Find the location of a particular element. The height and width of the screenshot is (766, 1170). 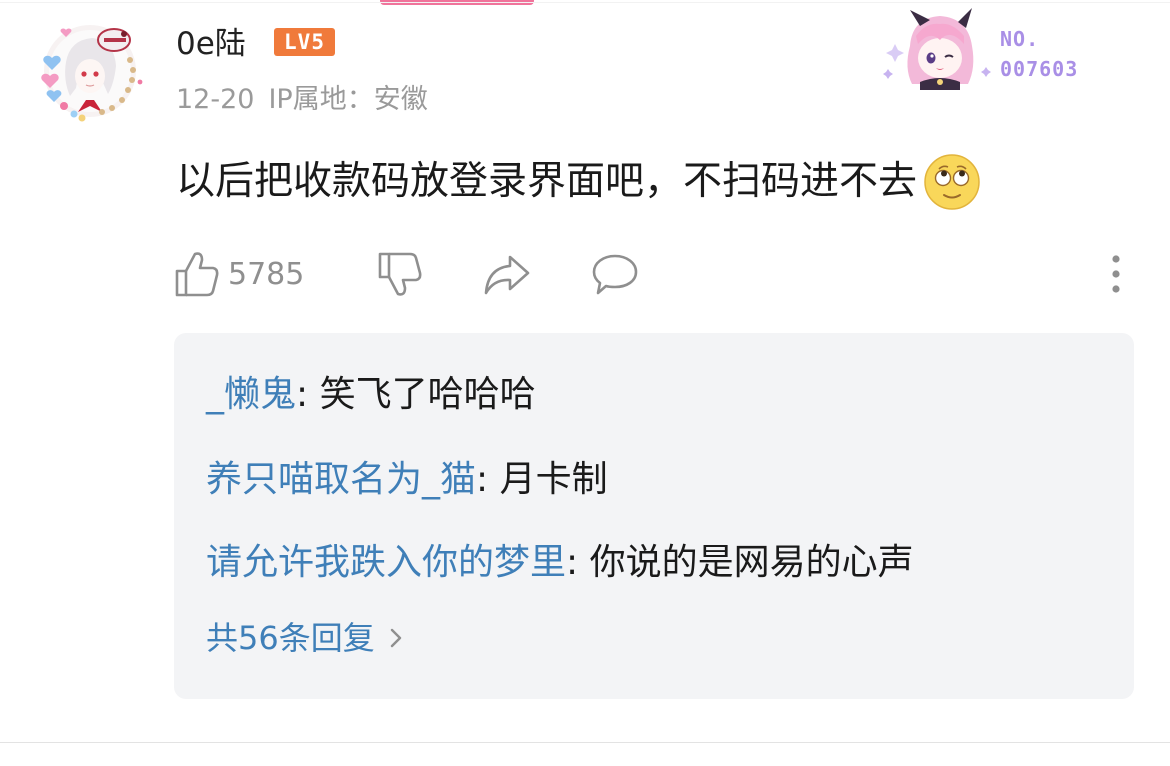

like-button: 5785 is located at coordinates (239, 274).